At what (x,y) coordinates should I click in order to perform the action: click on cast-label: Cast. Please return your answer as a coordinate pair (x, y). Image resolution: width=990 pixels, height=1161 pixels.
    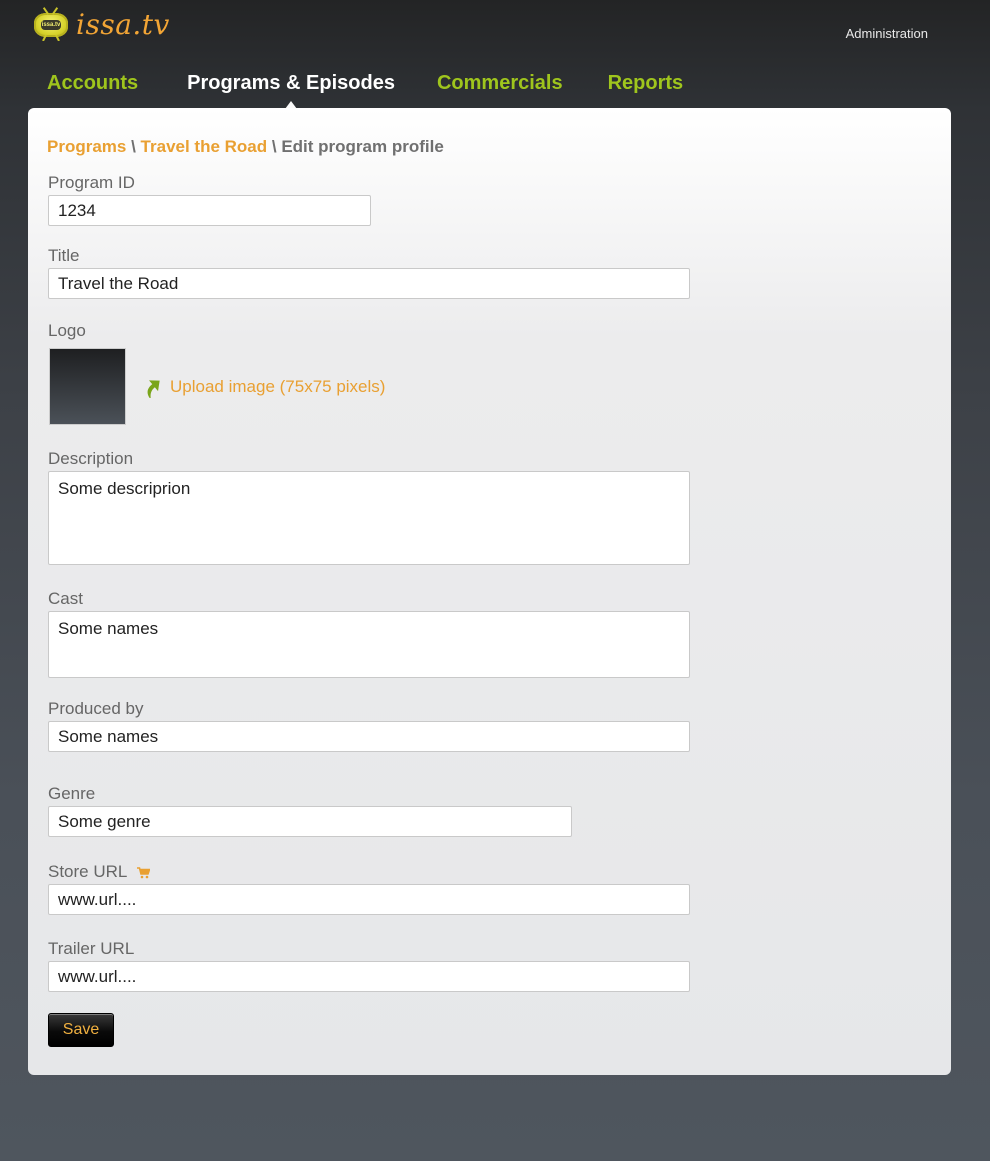
    Looking at the image, I should click on (65, 598).